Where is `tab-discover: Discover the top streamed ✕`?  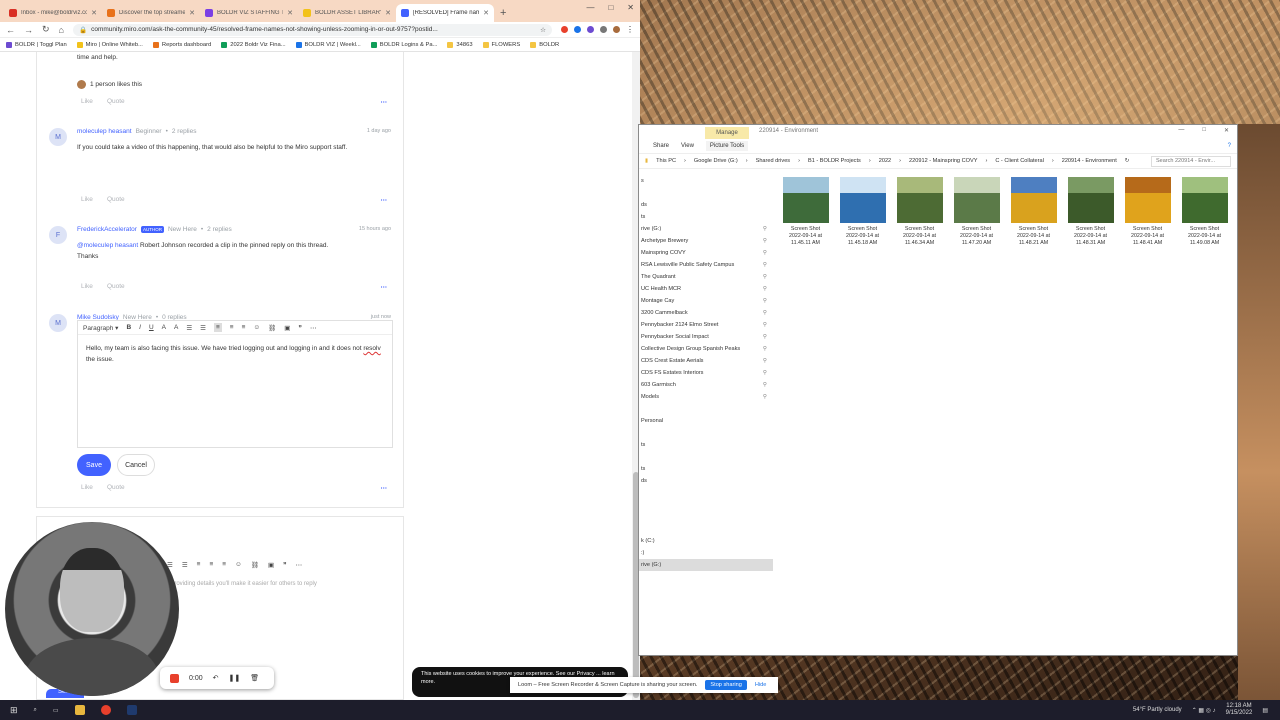
tab-discover: Discover the top streamed ✕ is located at coordinates (151, 13).